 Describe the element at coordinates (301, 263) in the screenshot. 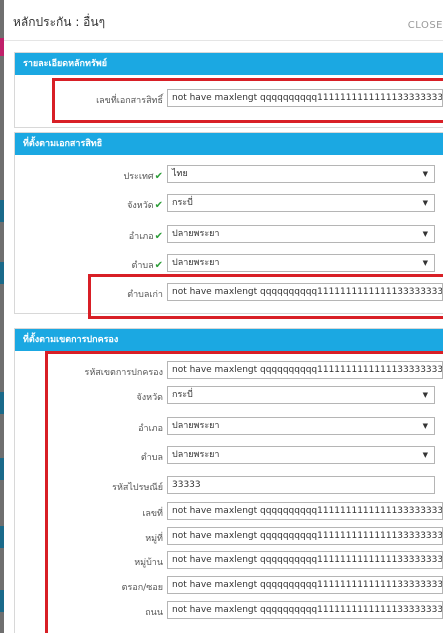

I see `subdistrict-select: ปลายพระยา ▼` at that location.